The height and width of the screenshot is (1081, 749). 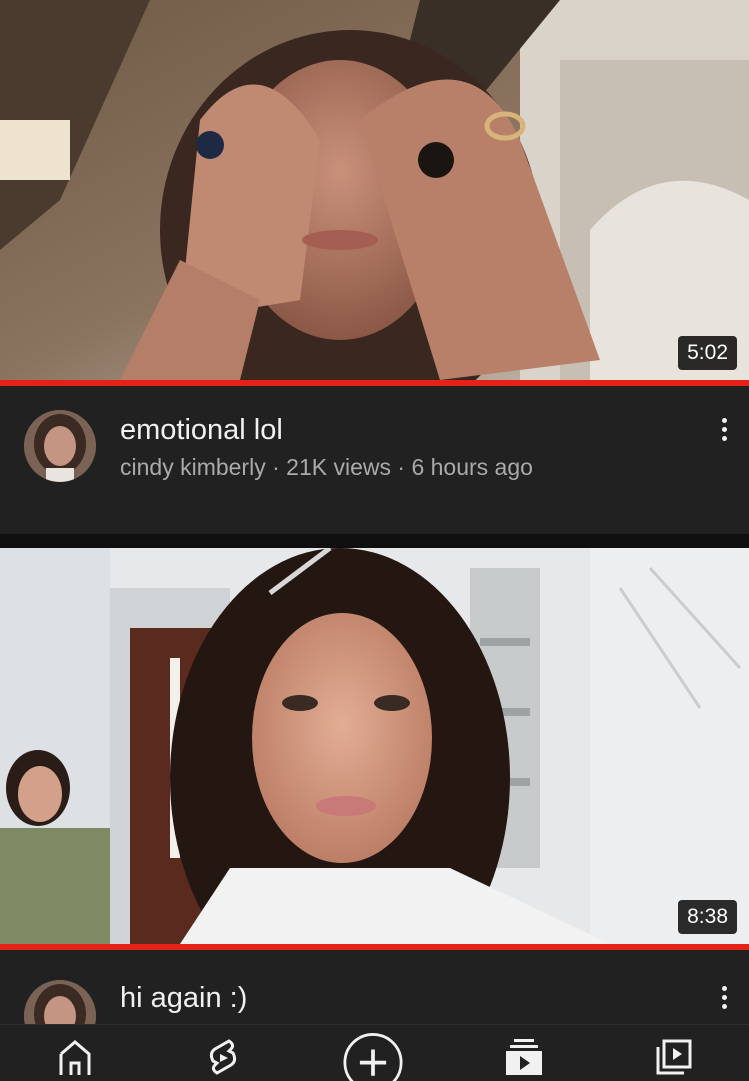 I want to click on create-icon, so click(x=373, y=1057).